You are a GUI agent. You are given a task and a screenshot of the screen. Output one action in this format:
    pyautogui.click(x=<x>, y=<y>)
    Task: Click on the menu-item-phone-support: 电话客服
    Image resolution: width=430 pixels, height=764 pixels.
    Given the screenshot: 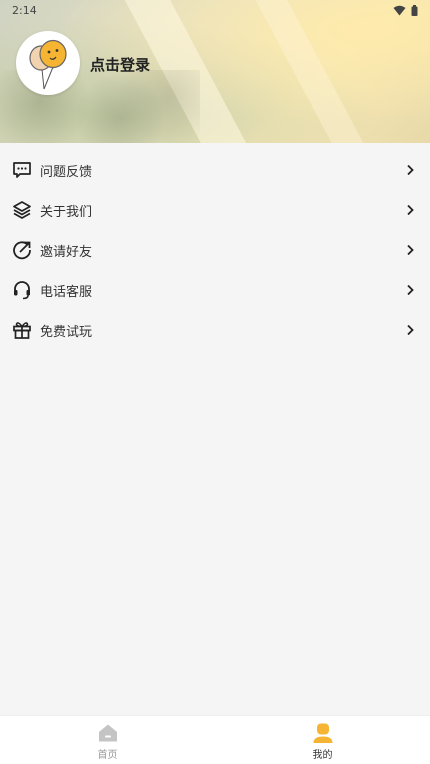 What is the action you would take?
    pyautogui.click(x=215, y=290)
    